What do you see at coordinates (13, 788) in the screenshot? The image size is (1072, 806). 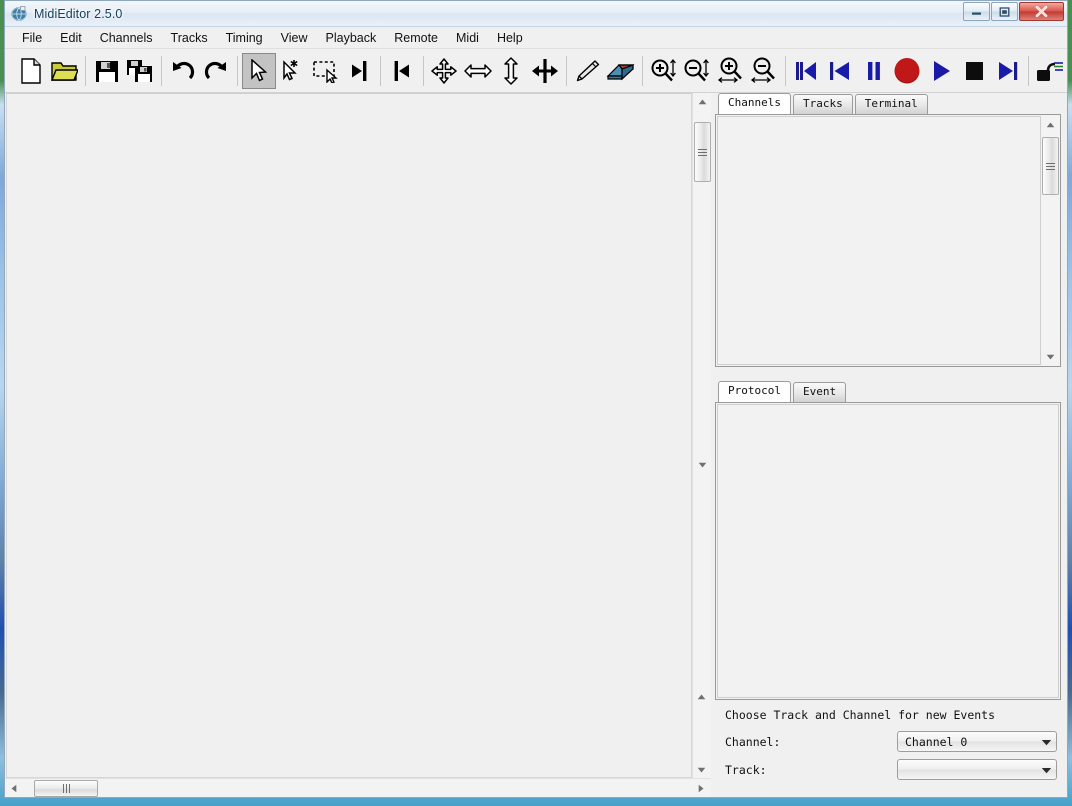 I see `scroll-left-arrow` at bounding box center [13, 788].